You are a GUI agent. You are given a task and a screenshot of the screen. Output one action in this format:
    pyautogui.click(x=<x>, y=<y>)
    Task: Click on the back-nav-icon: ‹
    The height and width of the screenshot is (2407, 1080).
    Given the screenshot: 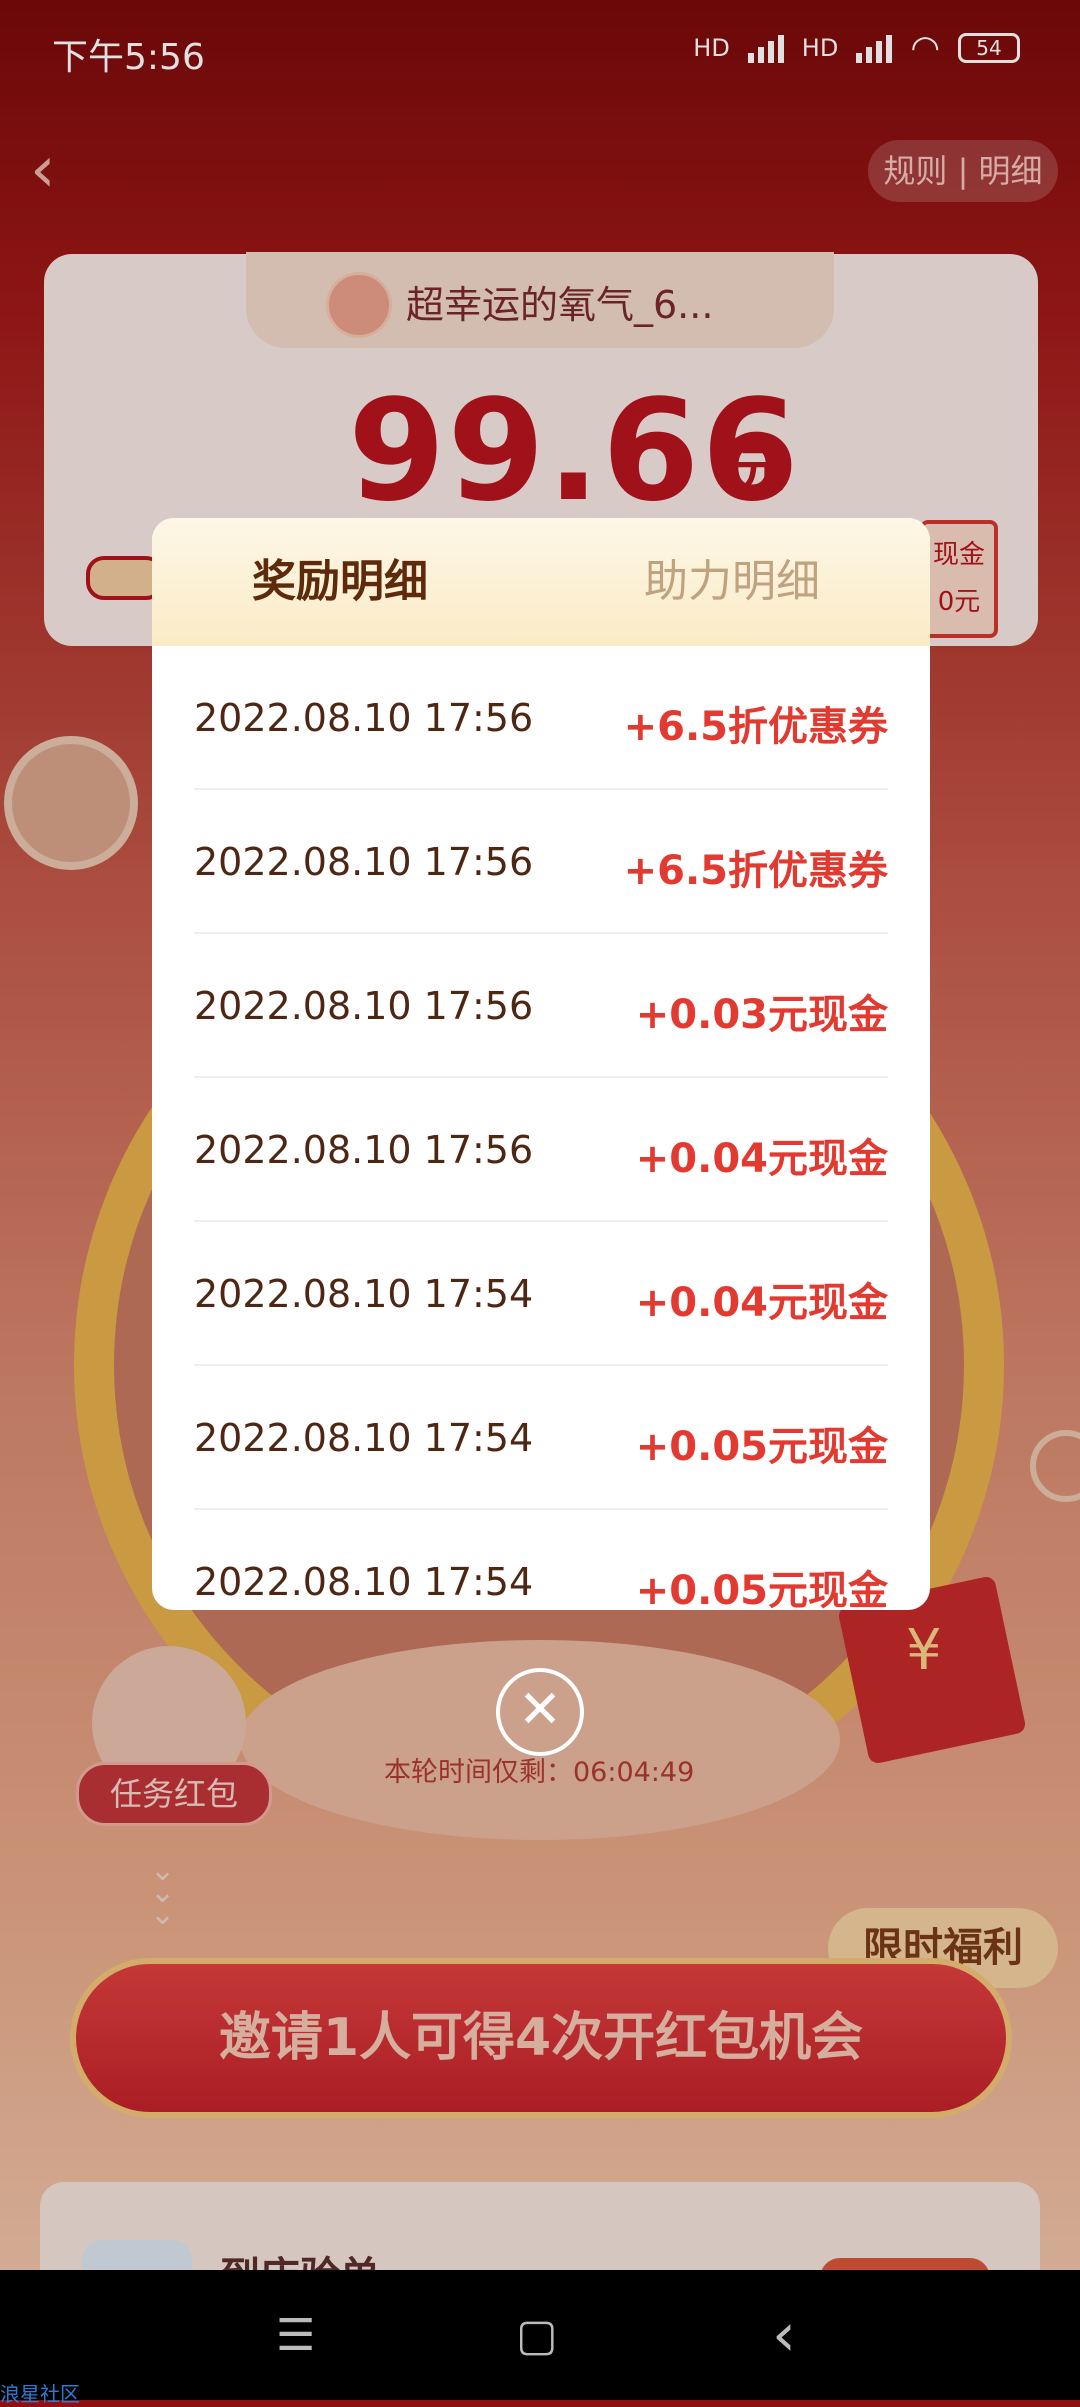 What is the action you would take?
    pyautogui.click(x=784, y=2335)
    